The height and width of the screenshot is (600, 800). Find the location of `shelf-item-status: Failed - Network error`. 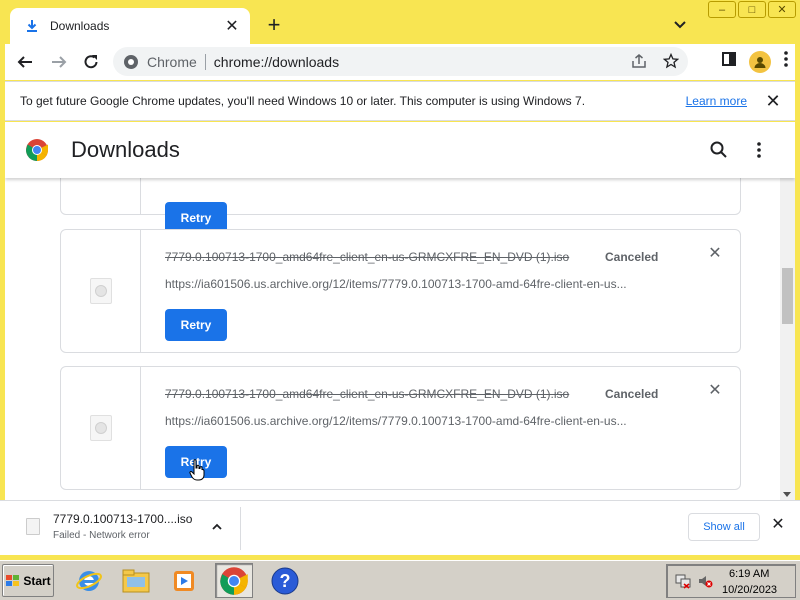

shelf-item-status: Failed - Network error is located at coordinates (101, 535).